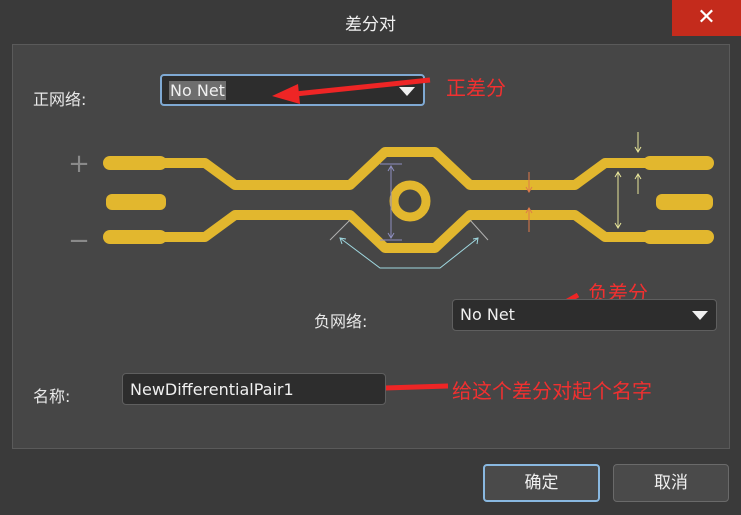  I want to click on negative-net-label: 负网络:, so click(341, 321).